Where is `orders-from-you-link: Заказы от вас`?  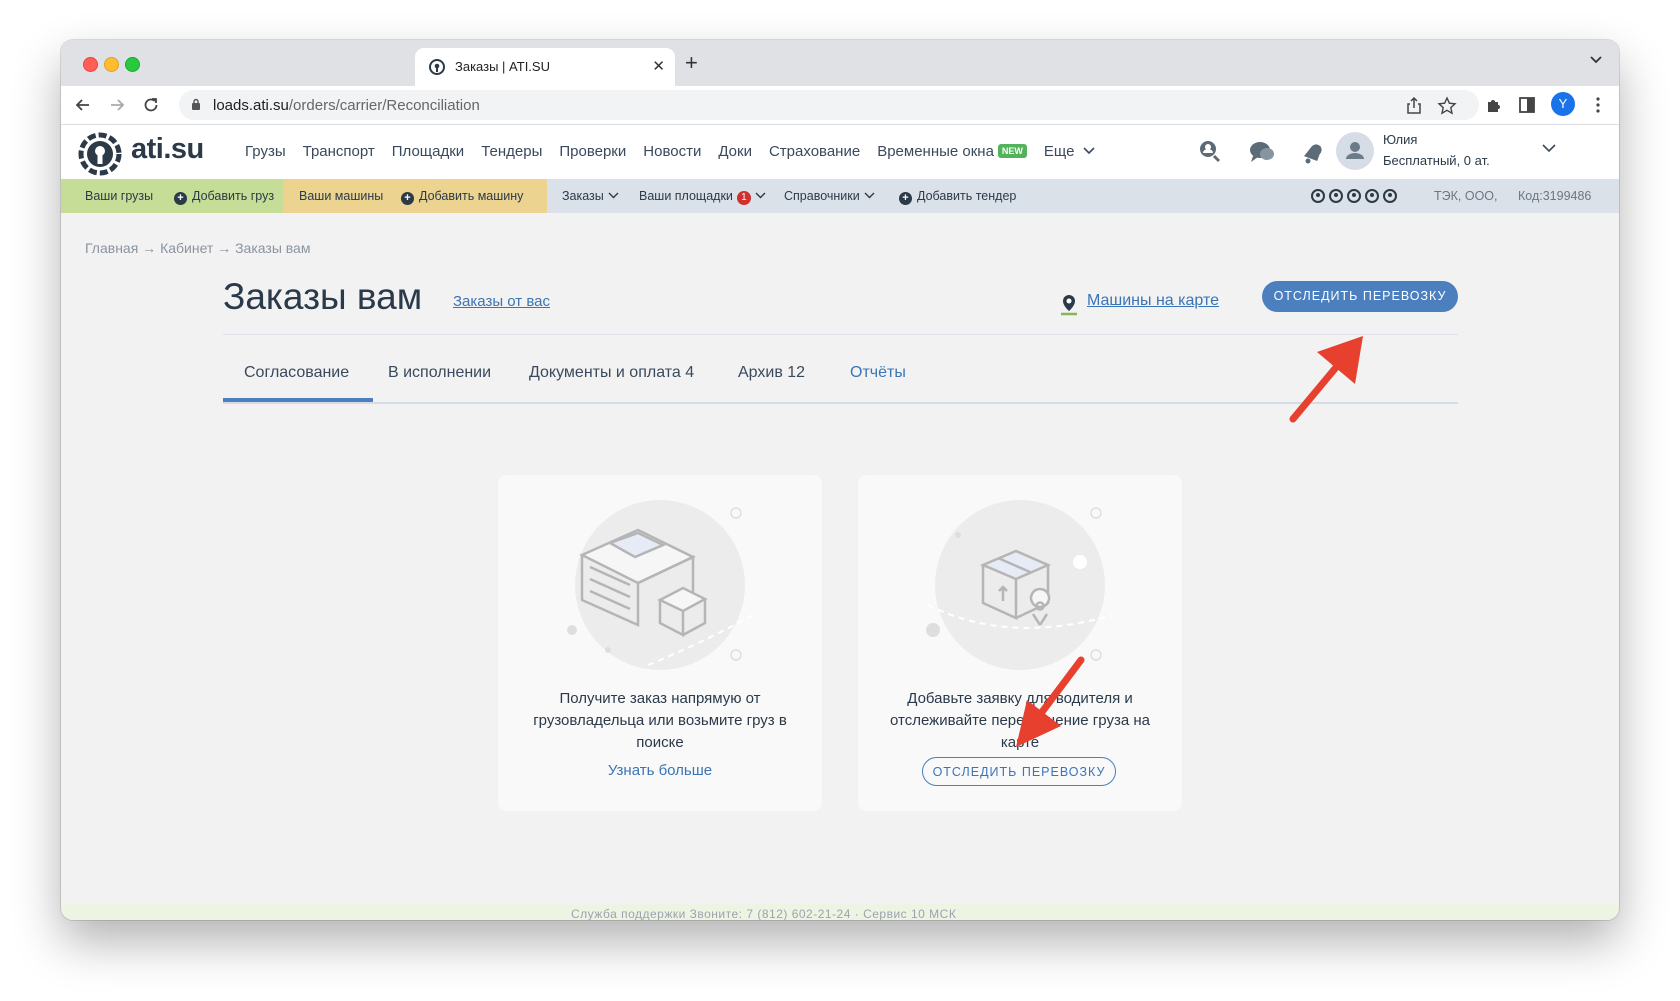
orders-from-you-link: Заказы от вас is located at coordinates (501, 301).